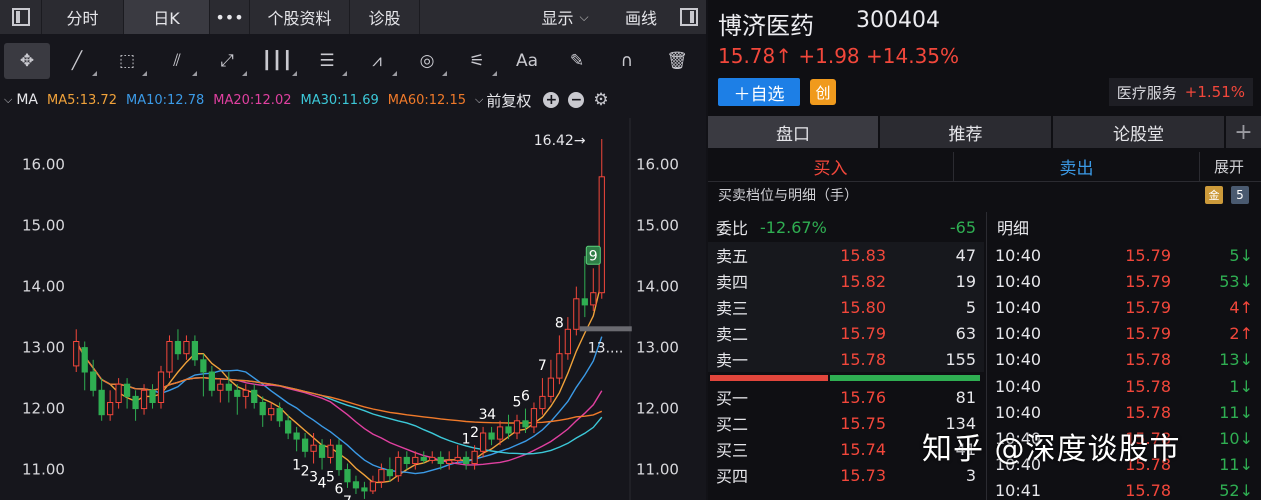 Image resolution: width=1261 pixels, height=500 pixels. I want to click on display-menu: 显示 ⌵, so click(565, 17).